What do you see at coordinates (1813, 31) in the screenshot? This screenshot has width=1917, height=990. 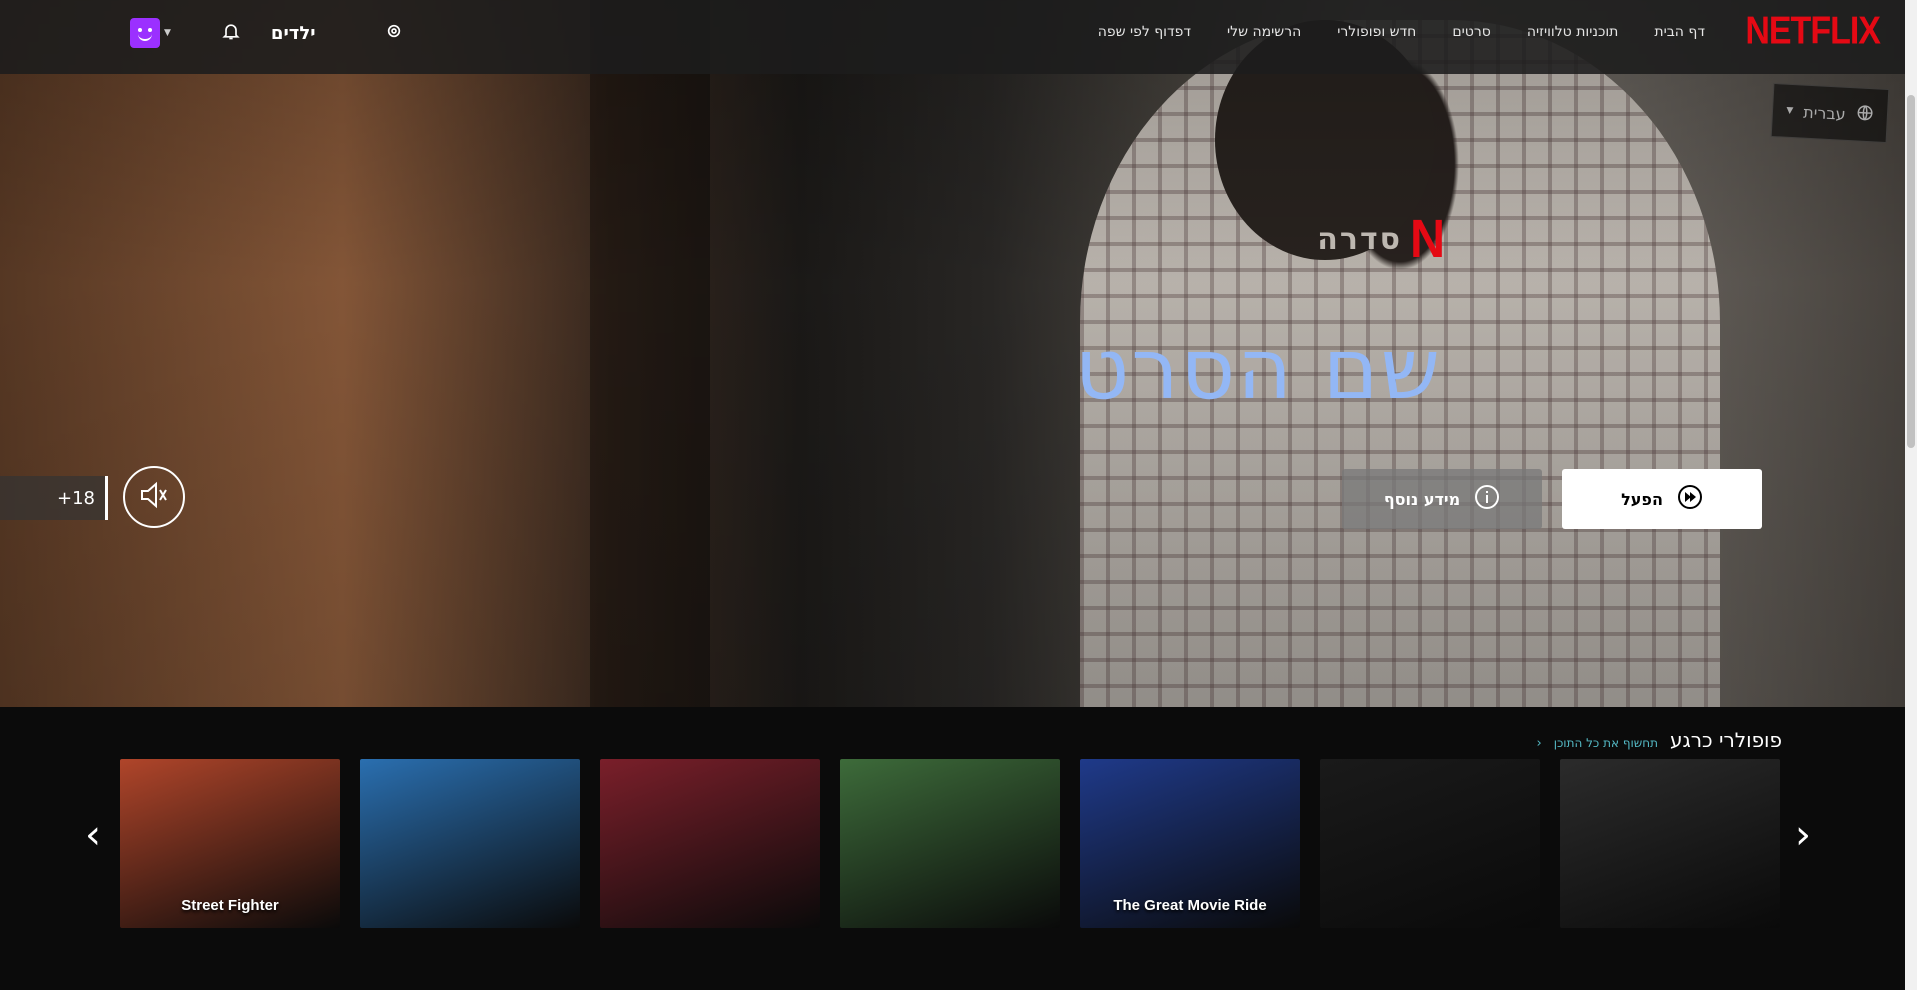 I see `netflix-logo: NETFLIX` at bounding box center [1813, 31].